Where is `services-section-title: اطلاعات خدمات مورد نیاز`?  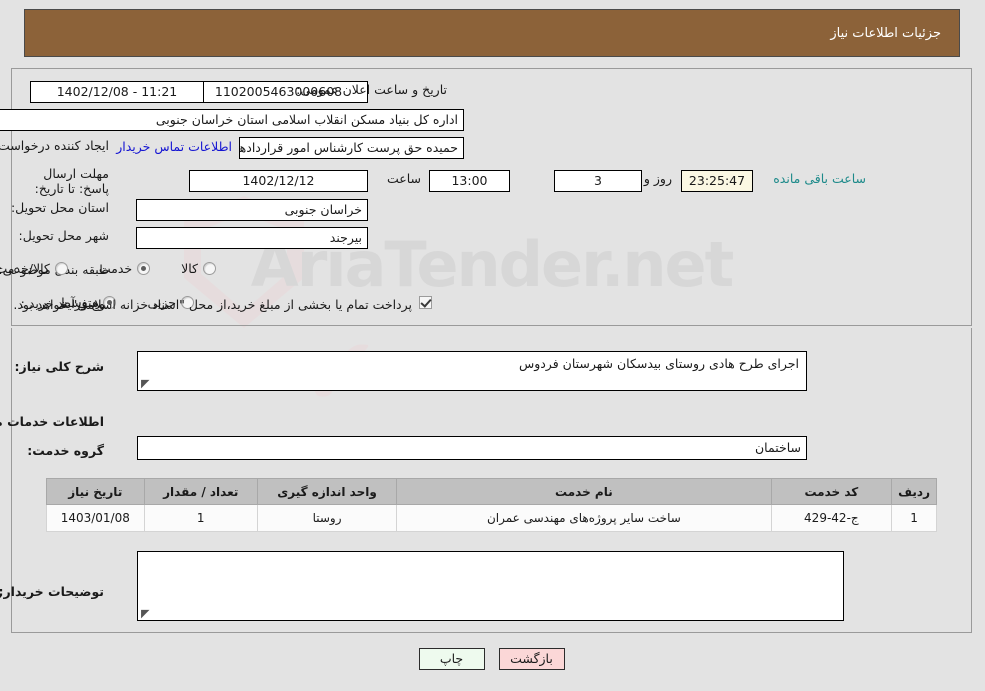
services-section-title: اطلاعات خدمات مورد نیاز is located at coordinates (52, 421).